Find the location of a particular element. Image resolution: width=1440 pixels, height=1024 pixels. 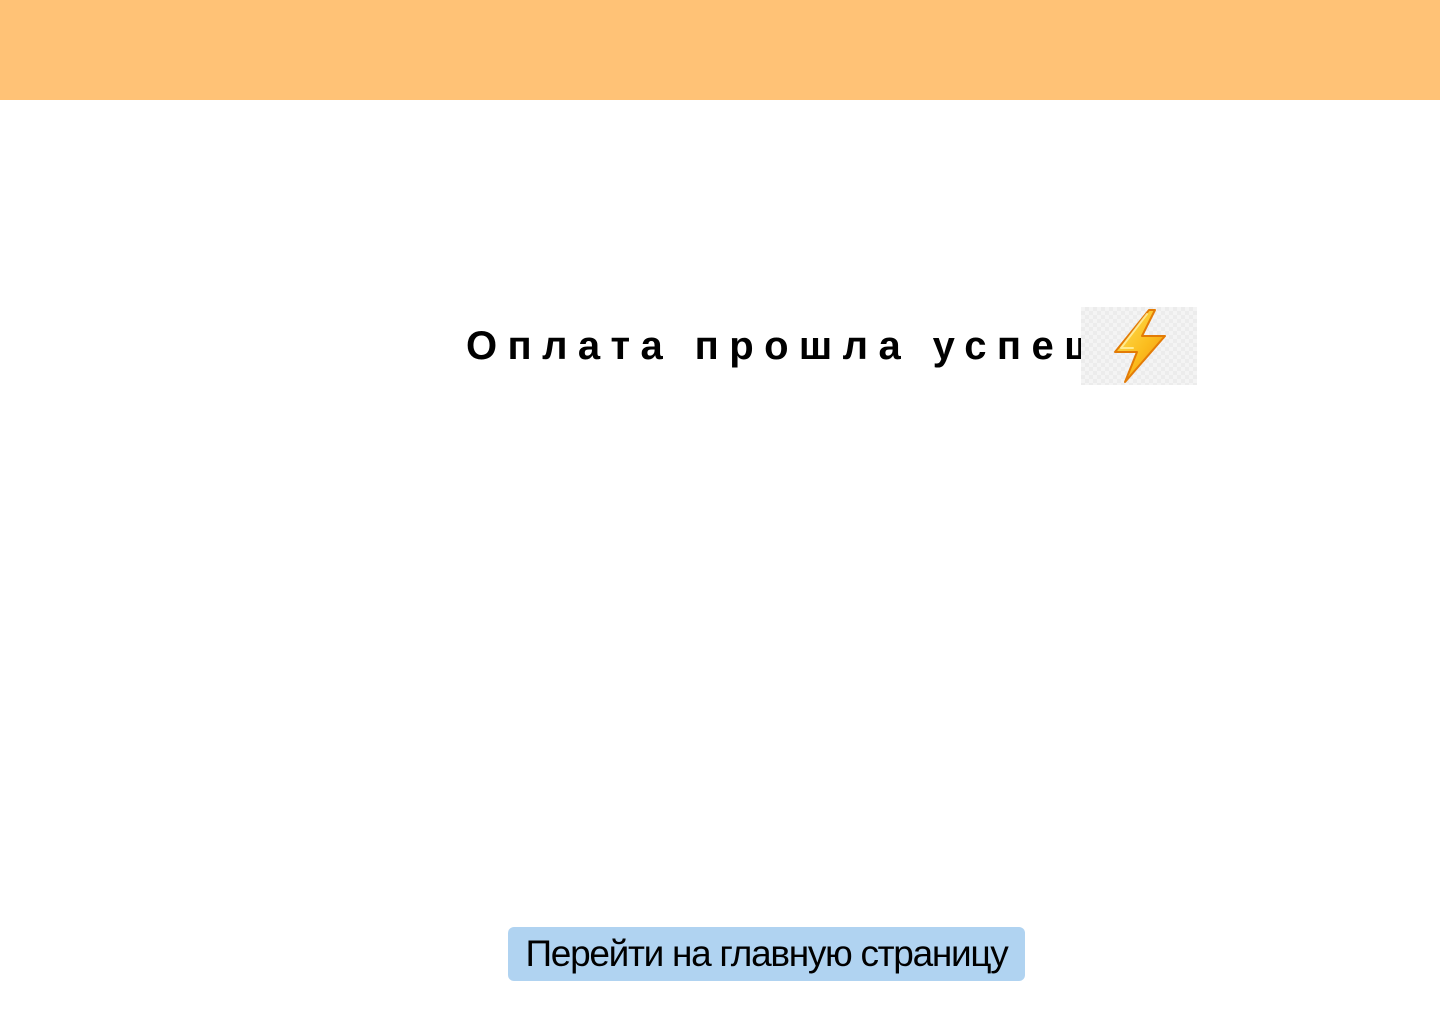

payment-status: Оплата прошла успешно is located at coordinates (831, 346).